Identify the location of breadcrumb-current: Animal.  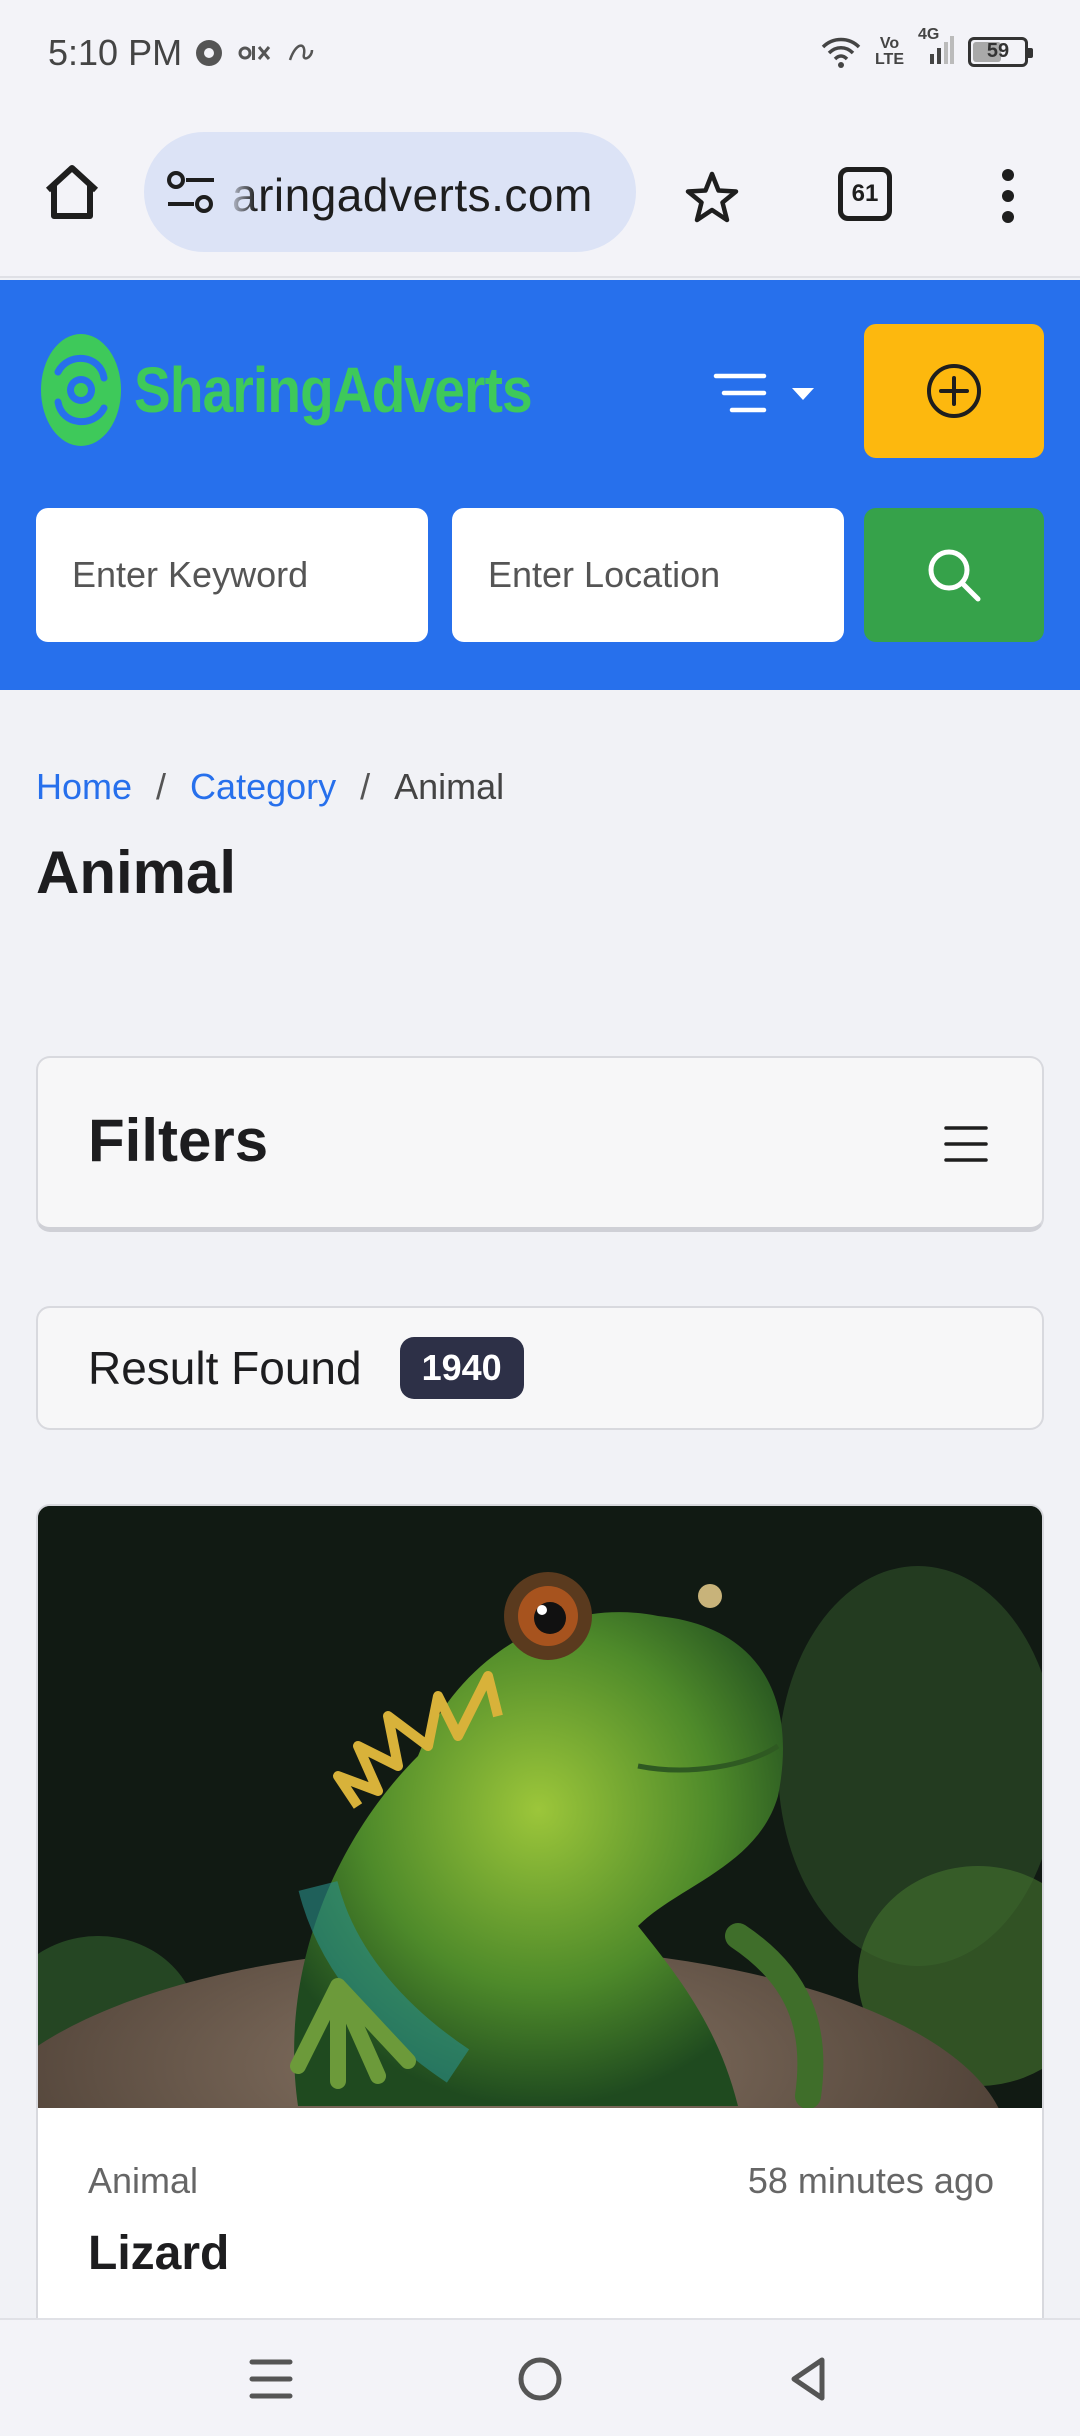
(449, 786).